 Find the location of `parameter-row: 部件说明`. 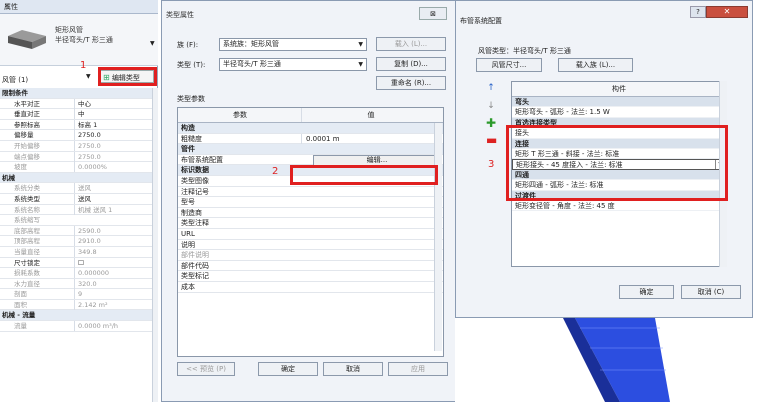

parameter-row: 部件说明 is located at coordinates (310, 255).